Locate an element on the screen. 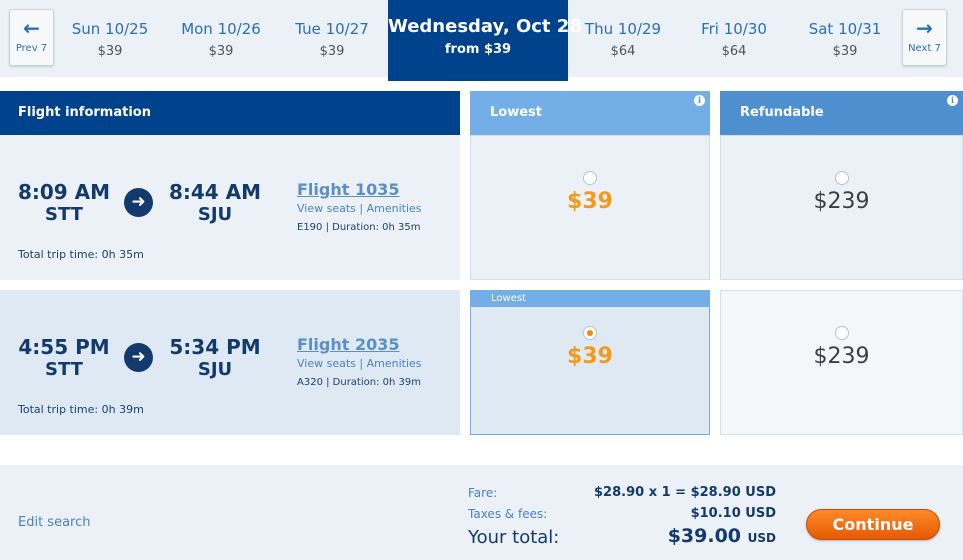  depart-time: 4:55 PM is located at coordinates (64, 347).